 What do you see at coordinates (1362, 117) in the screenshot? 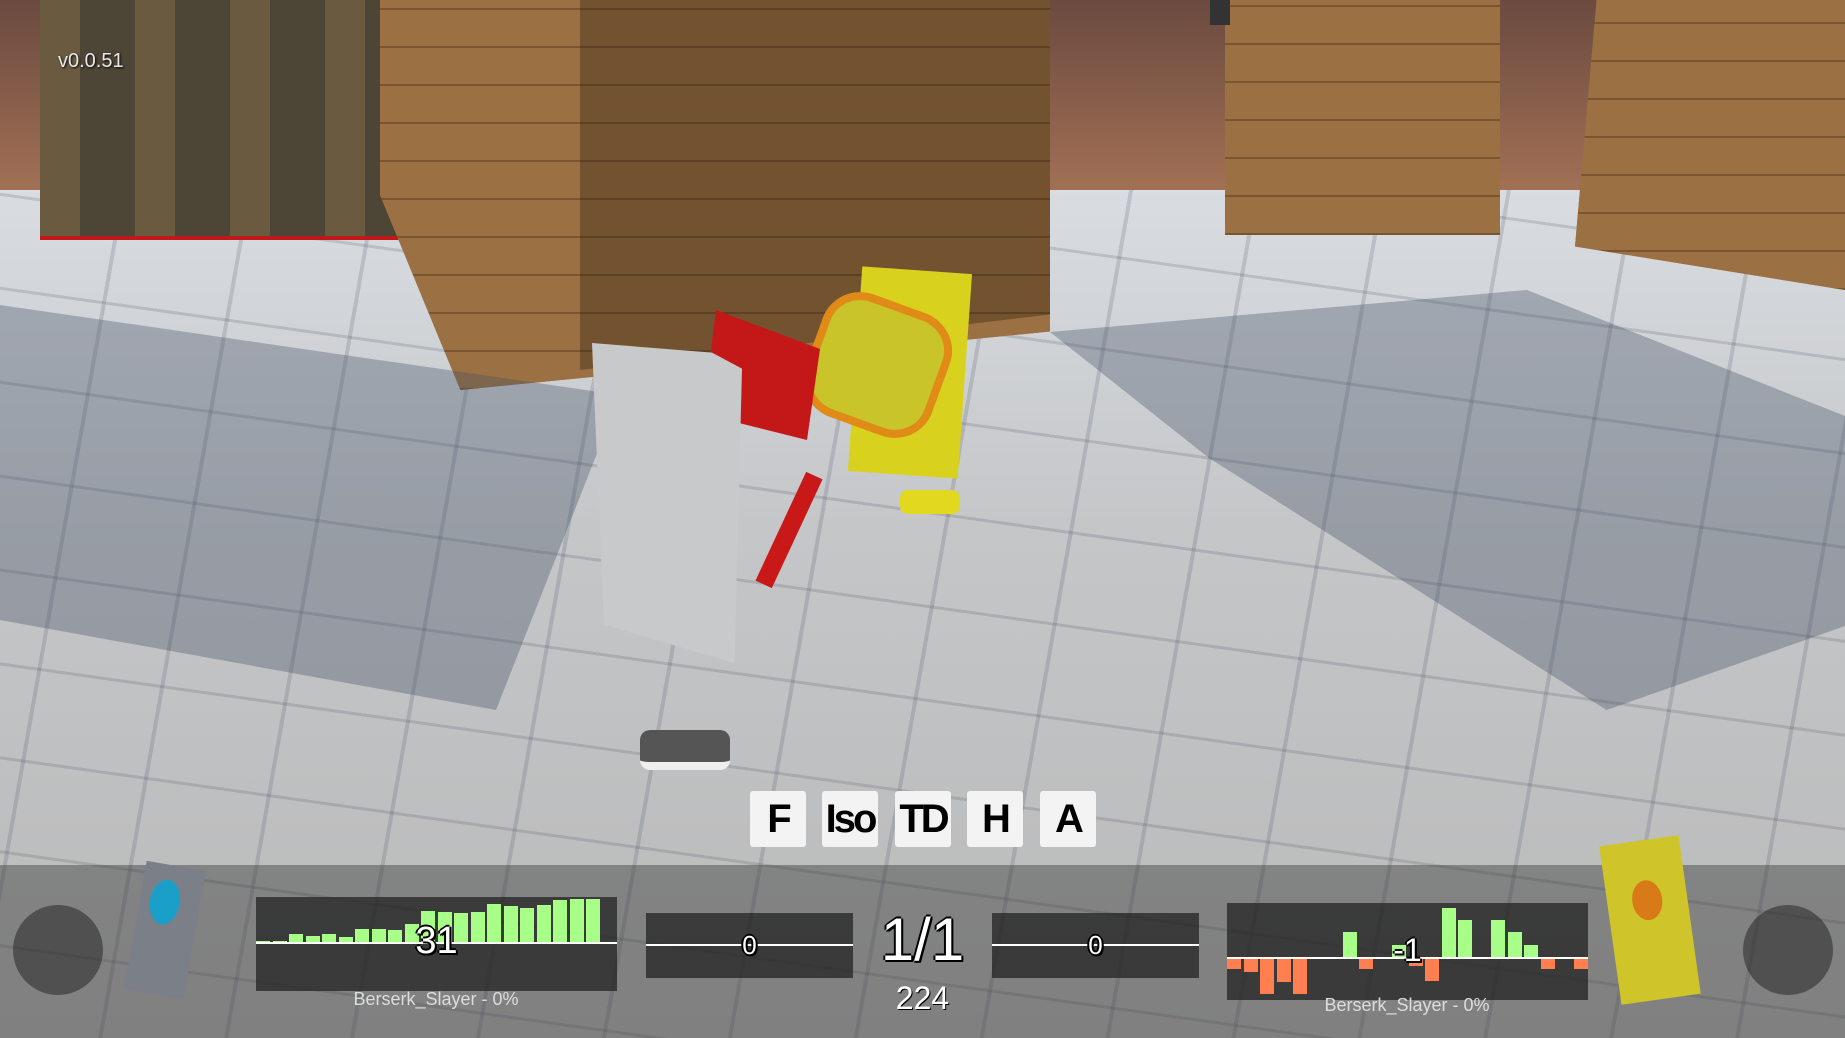
I see `pillar-back` at bounding box center [1362, 117].